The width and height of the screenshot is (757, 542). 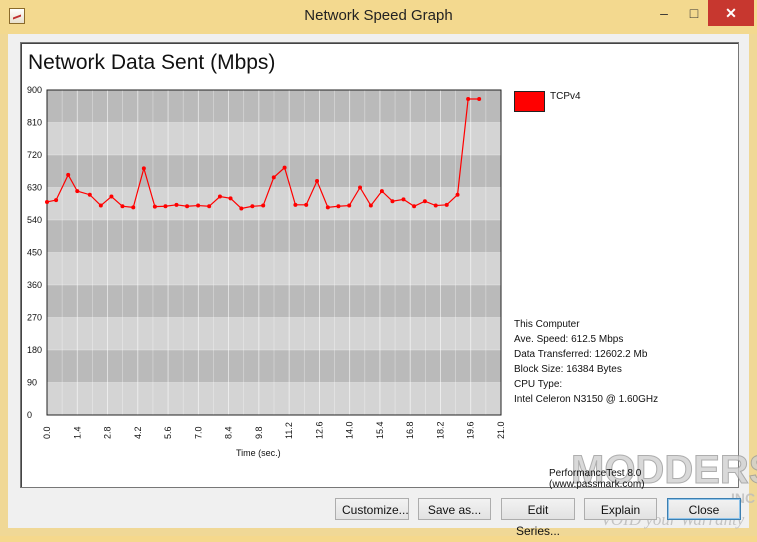 I want to click on x-tick-label: 15.4, so click(x=380, y=430).